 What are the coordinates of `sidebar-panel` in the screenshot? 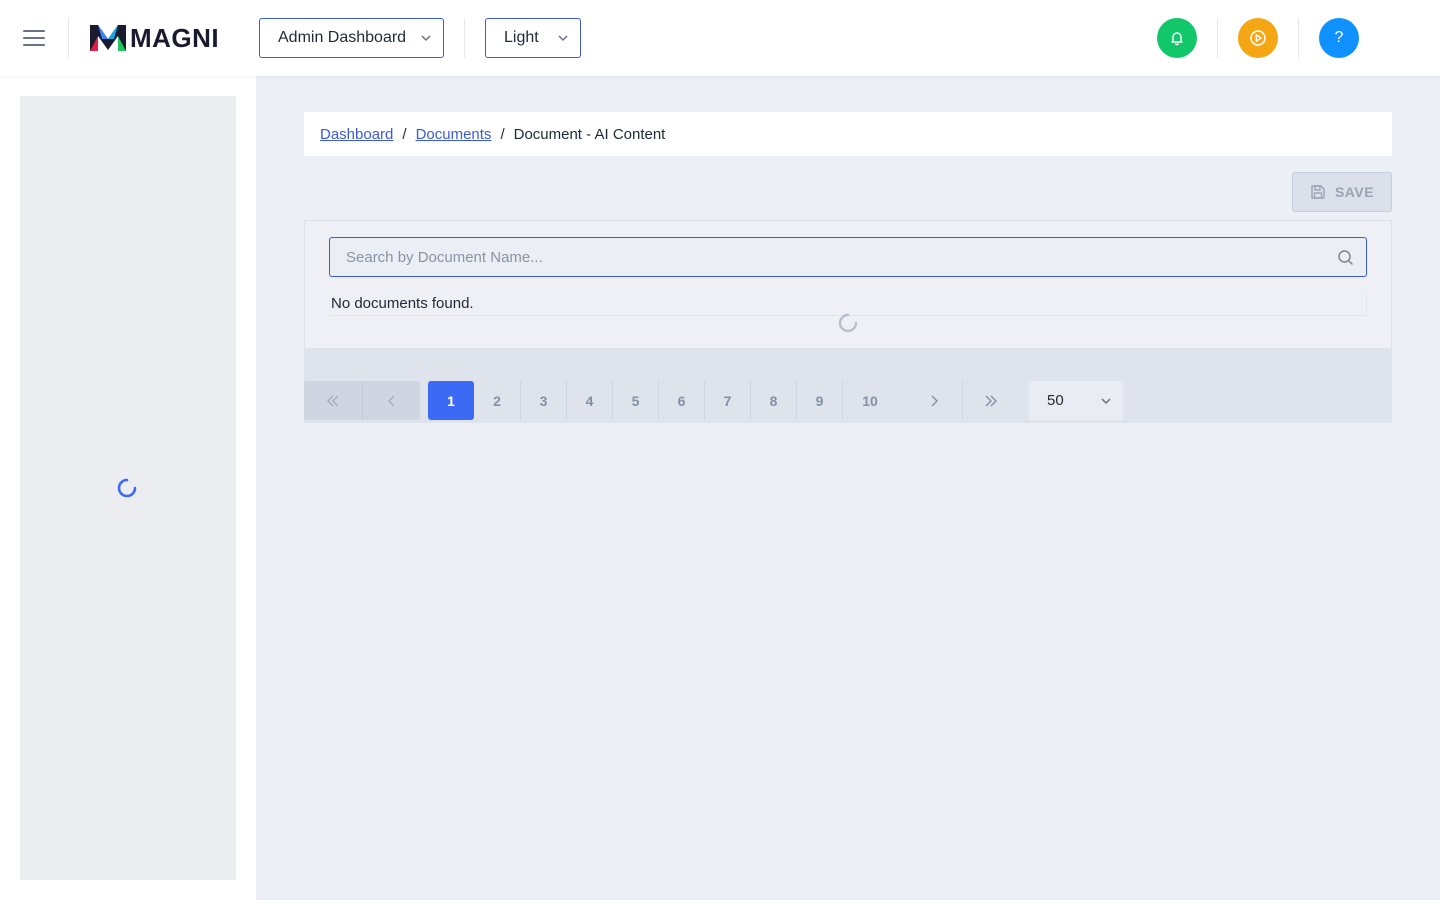 It's located at (128, 488).